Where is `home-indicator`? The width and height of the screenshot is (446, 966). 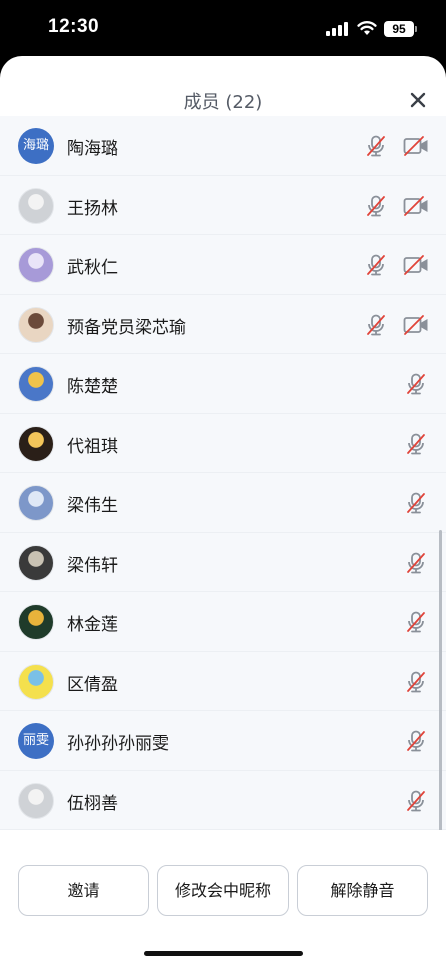 home-indicator is located at coordinates (223, 953).